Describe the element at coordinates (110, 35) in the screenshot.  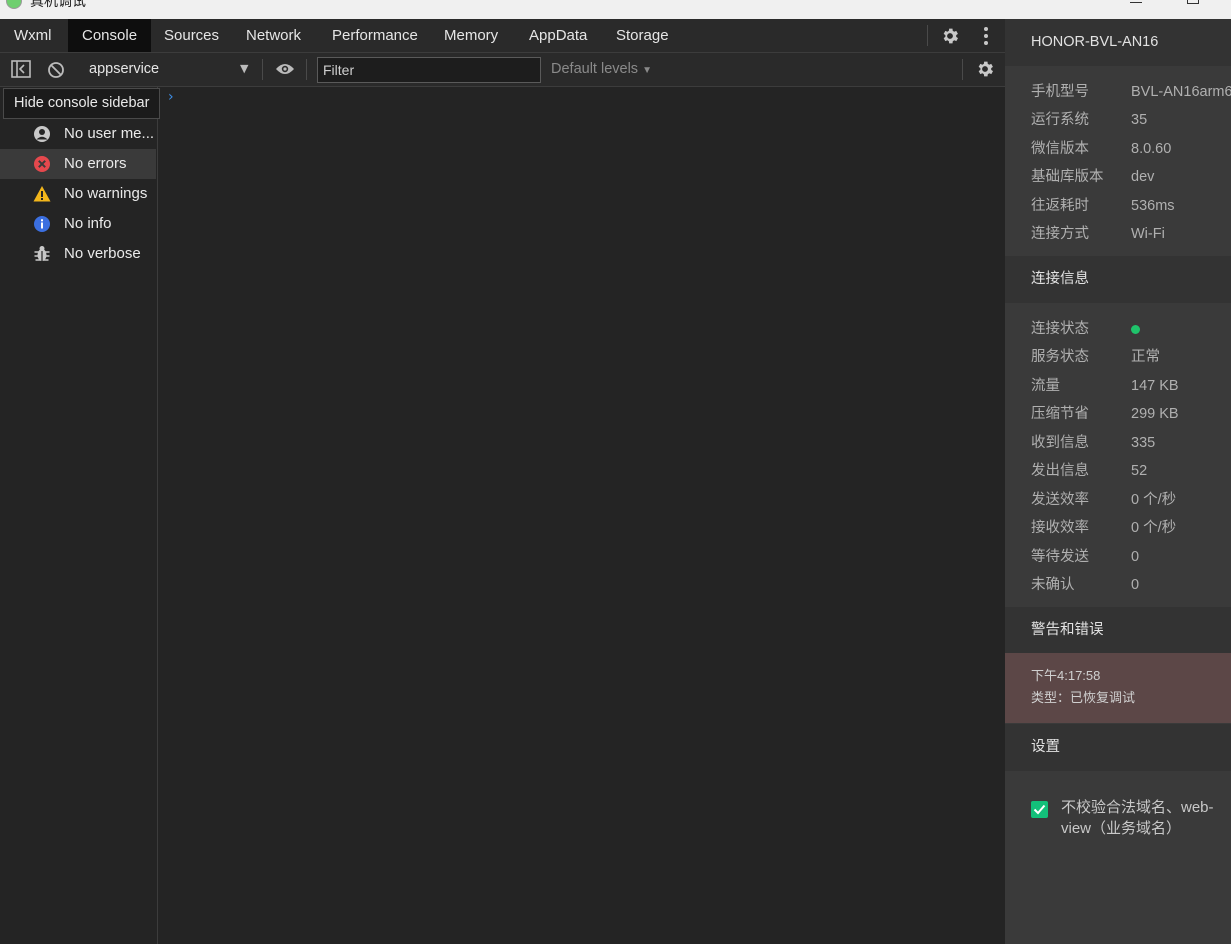
I see `tab-console: Console` at that location.